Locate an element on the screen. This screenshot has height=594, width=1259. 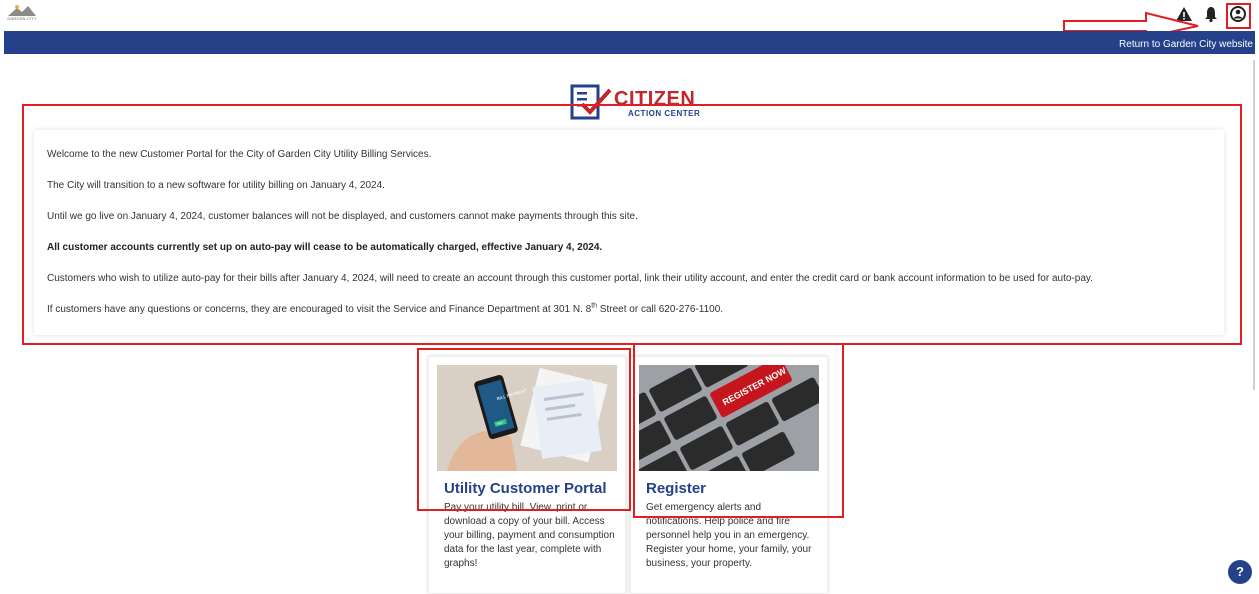
annotation-box-user is located at coordinates (1238, 16).